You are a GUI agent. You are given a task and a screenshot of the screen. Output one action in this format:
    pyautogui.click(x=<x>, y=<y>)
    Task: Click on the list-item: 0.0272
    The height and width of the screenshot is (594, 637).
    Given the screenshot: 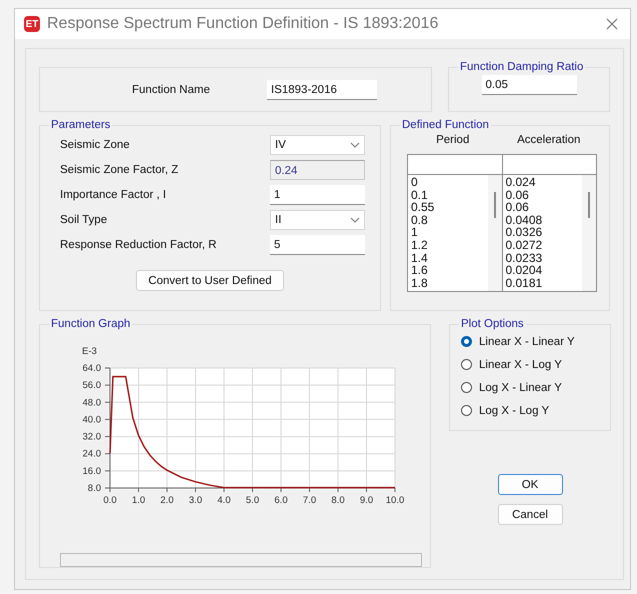 What is the action you would take?
    pyautogui.click(x=525, y=245)
    